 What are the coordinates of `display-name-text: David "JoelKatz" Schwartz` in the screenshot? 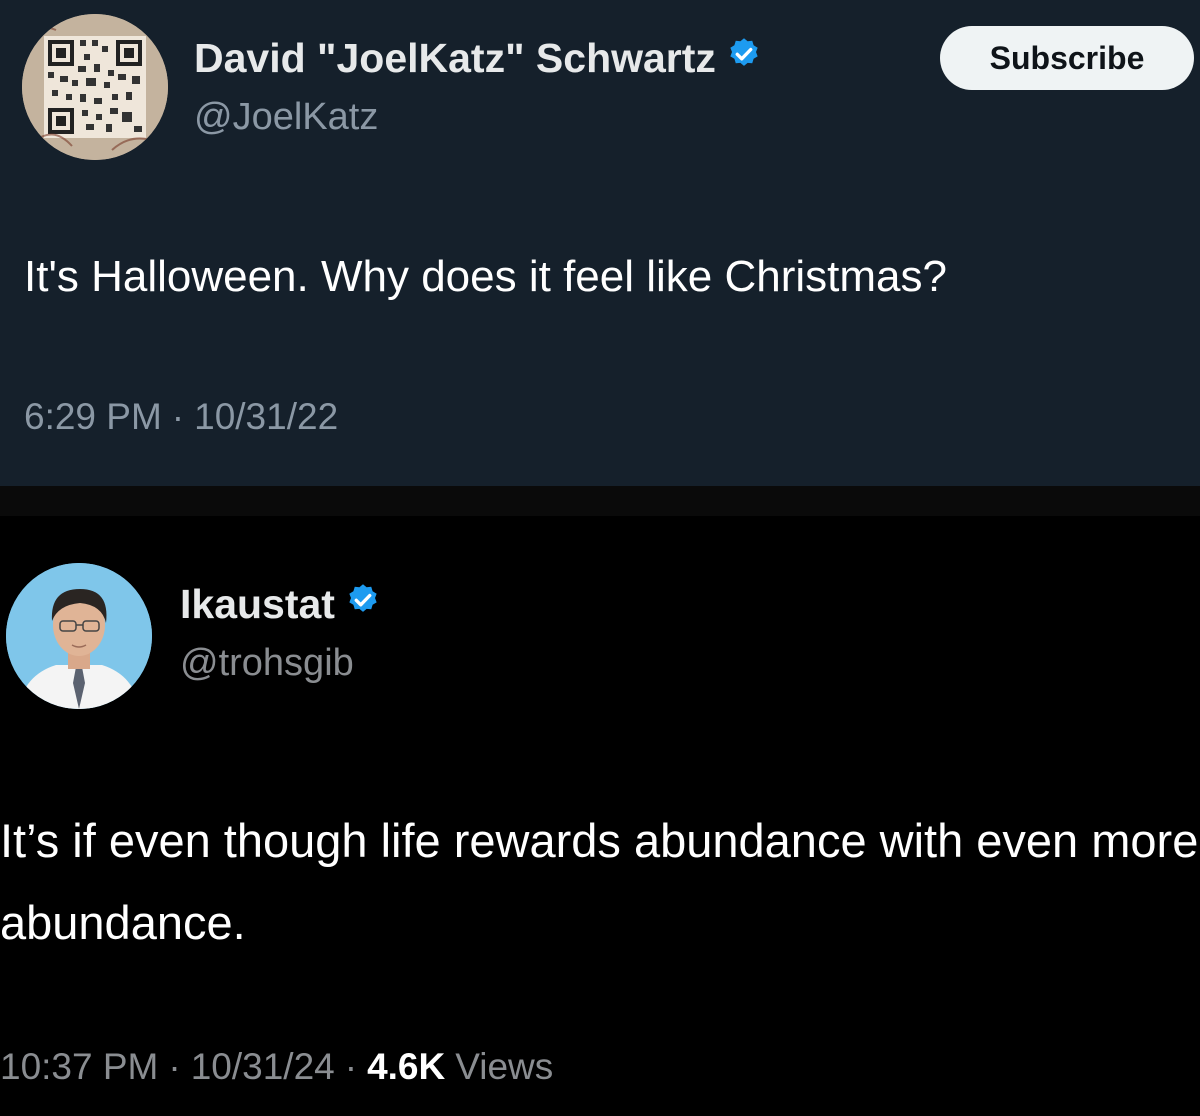 It's located at (455, 58).